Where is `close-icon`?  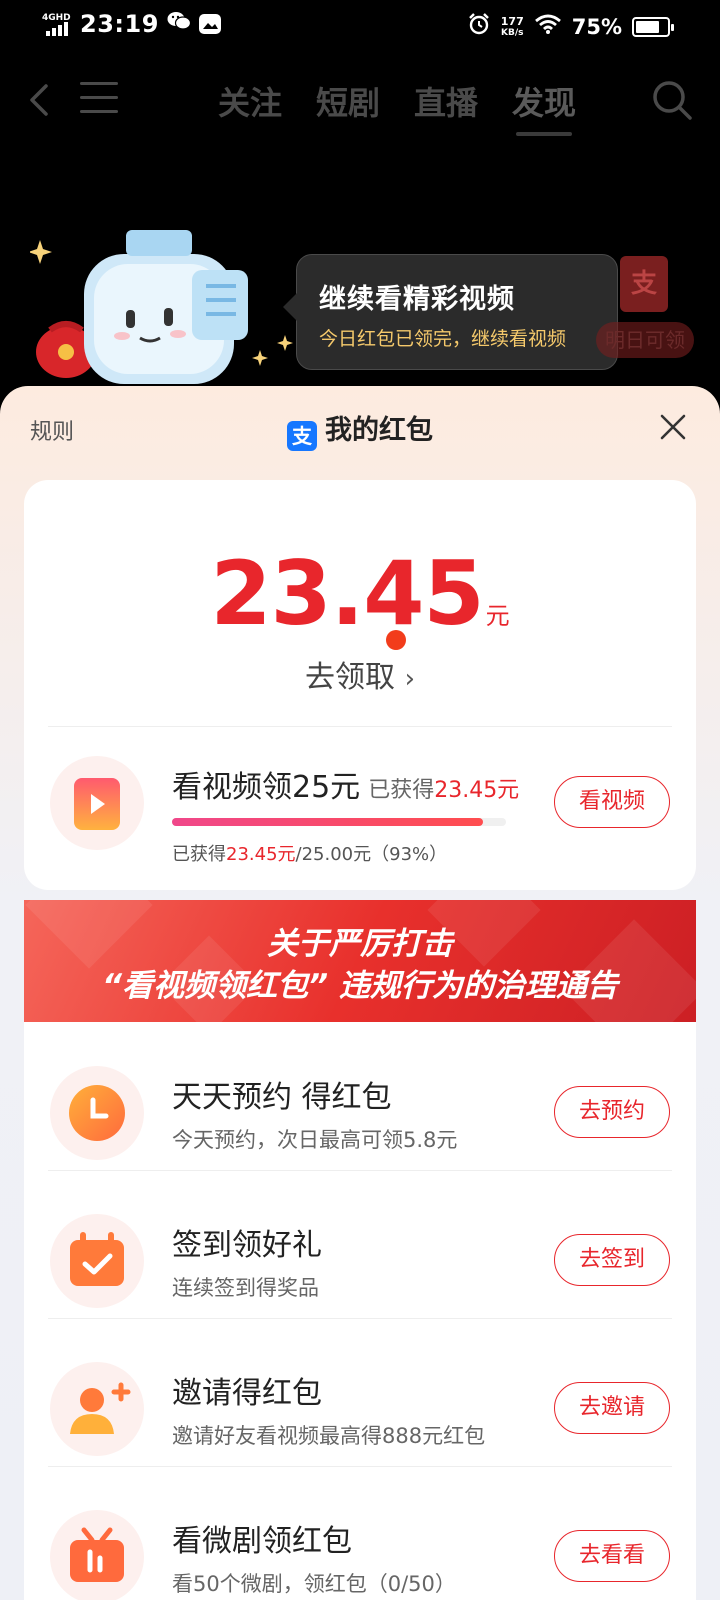 close-icon is located at coordinates (673, 427).